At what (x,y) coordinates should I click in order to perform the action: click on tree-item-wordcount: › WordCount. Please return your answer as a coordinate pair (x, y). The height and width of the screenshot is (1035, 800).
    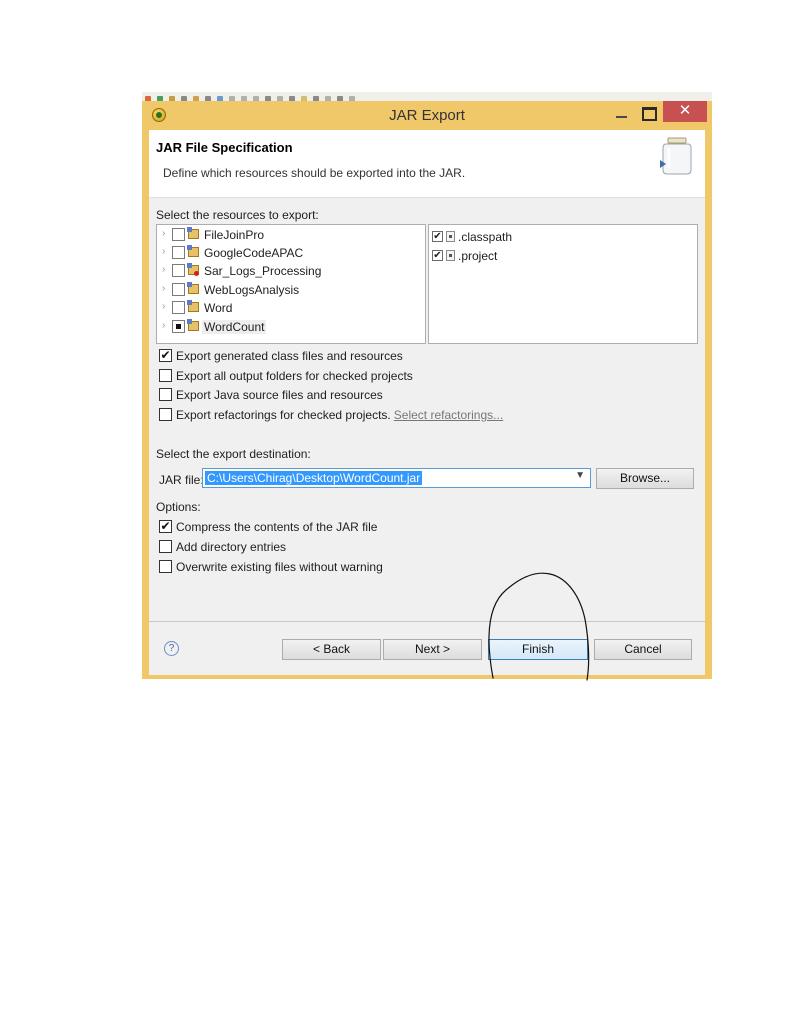
    Looking at the image, I should click on (290, 327).